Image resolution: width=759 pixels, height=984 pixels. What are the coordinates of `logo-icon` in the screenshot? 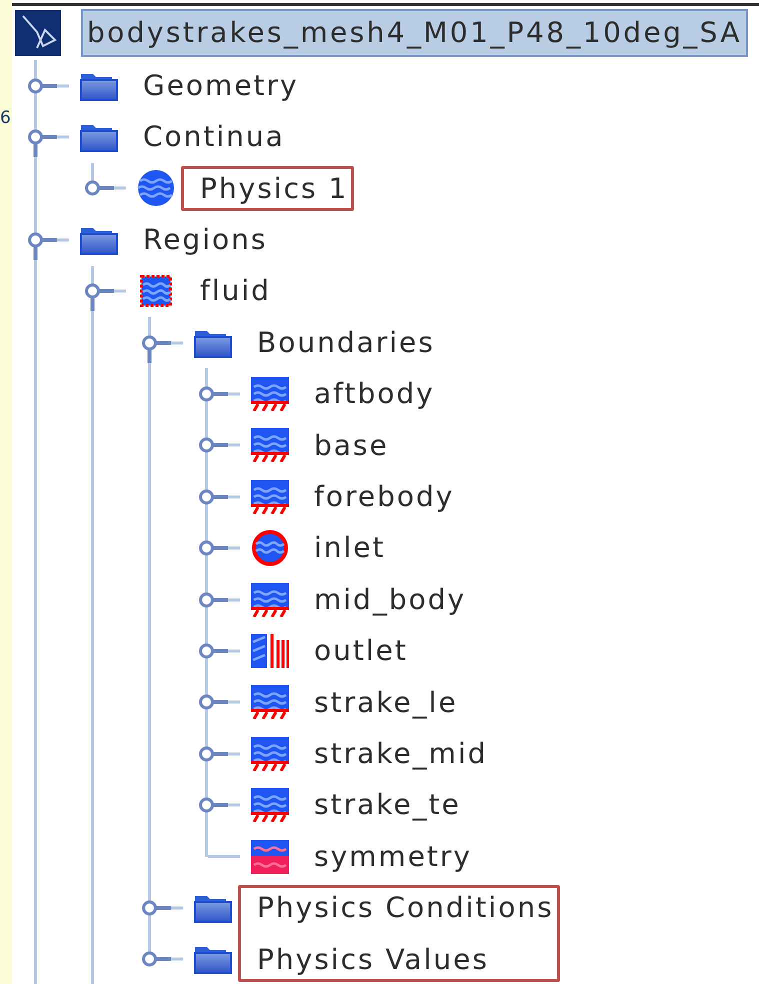 It's located at (38, 33).